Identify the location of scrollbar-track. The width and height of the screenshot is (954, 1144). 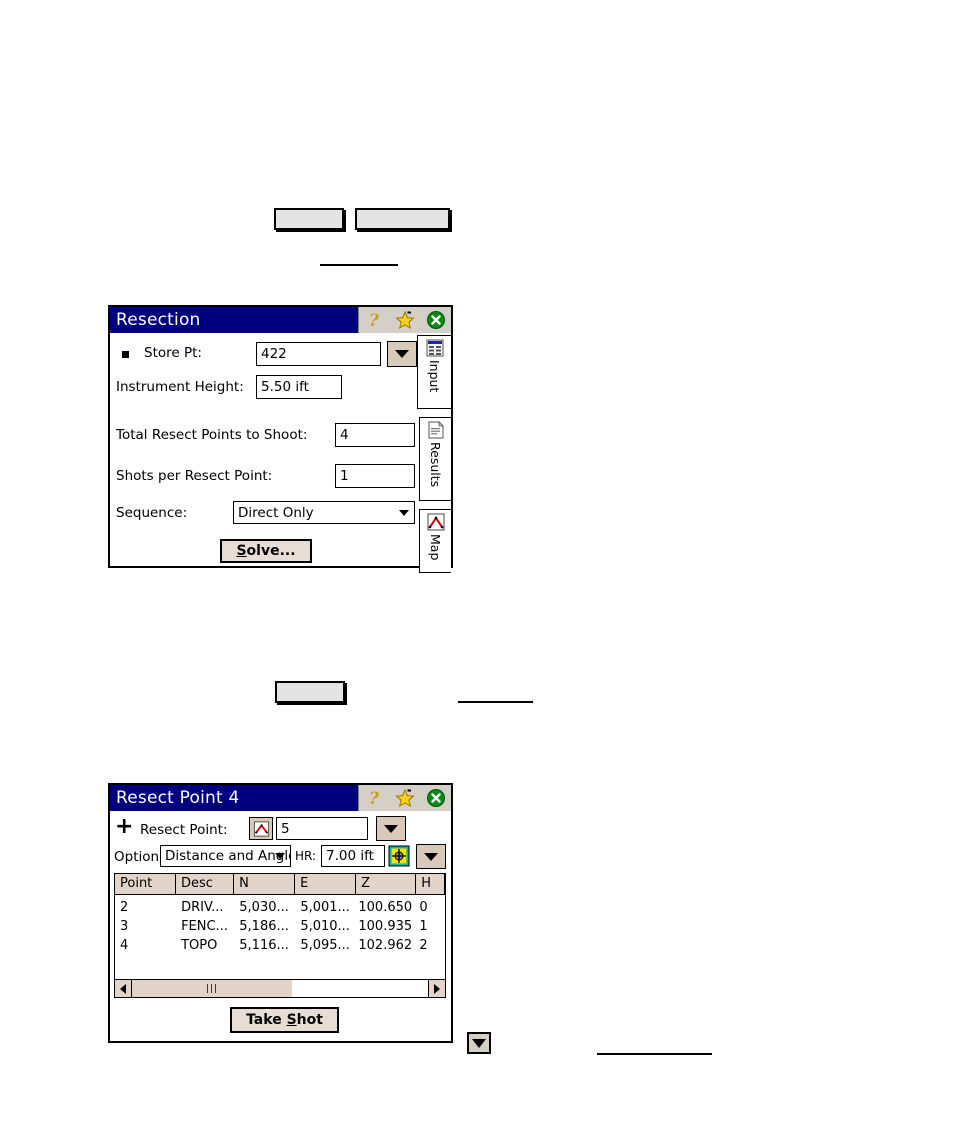
(360, 988).